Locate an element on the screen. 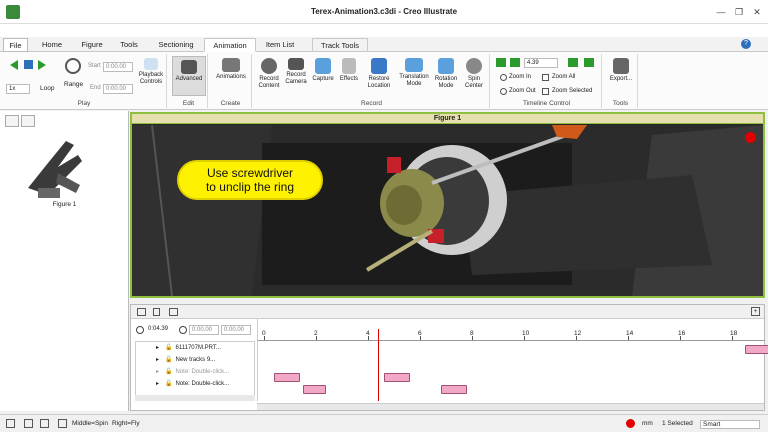  view-full-icon is located at coordinates (62, 423).